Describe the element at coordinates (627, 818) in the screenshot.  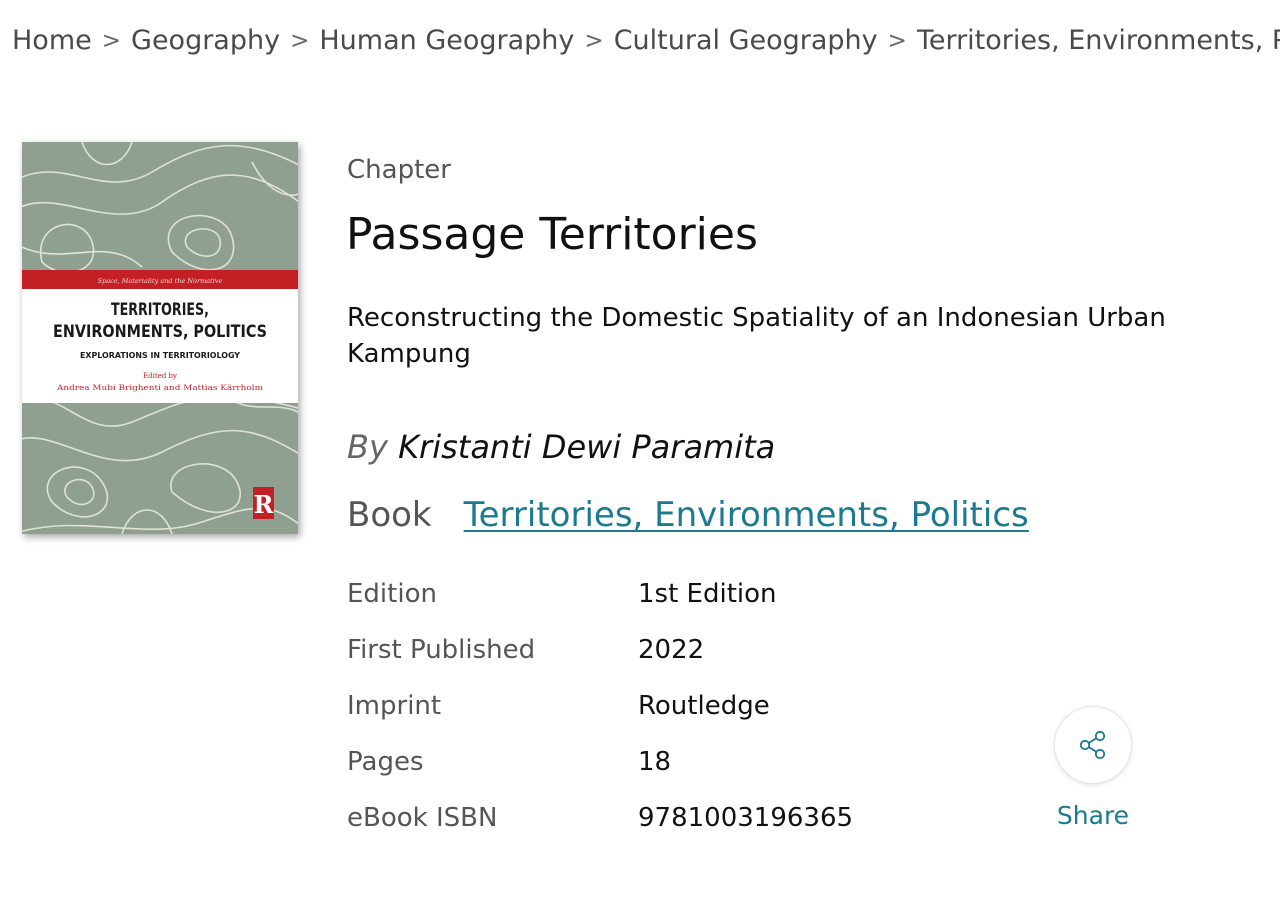
I see `detail-row-ebook-isbn: eBook ISBN 9781003196365` at that location.